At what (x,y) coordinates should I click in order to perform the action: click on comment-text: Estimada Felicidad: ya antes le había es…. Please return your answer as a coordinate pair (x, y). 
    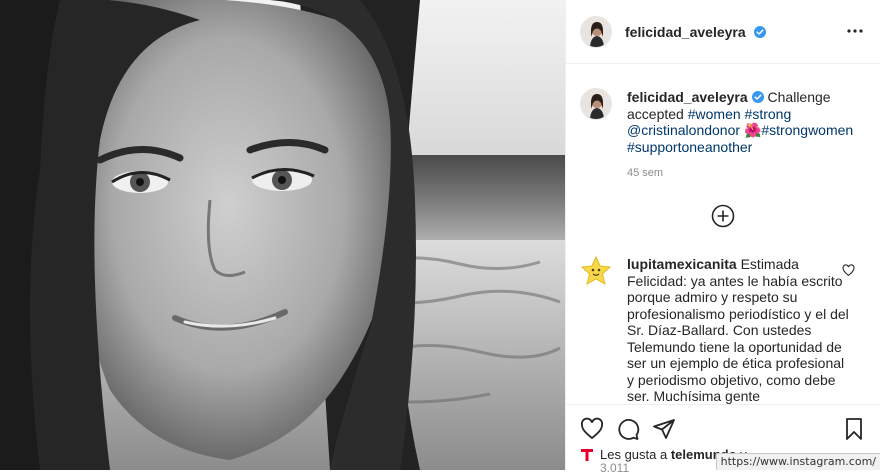
    Looking at the image, I should click on (738, 330).